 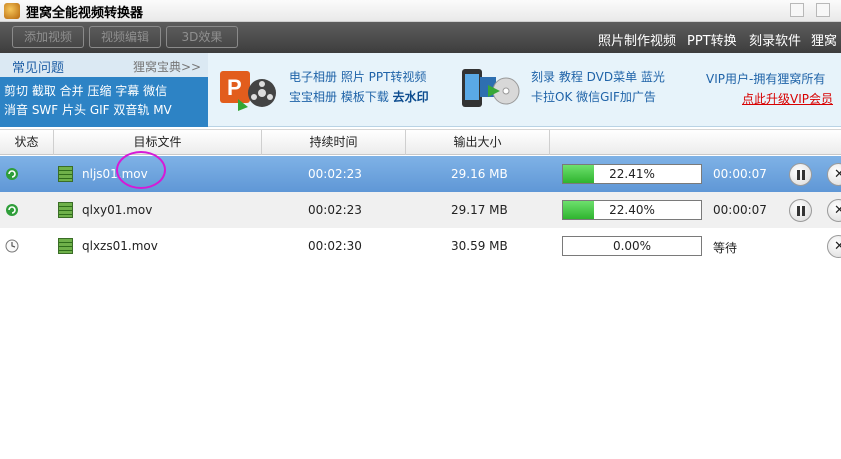 What do you see at coordinates (712, 39) in the screenshot?
I see `ppt-convert-link: PPT转换` at bounding box center [712, 39].